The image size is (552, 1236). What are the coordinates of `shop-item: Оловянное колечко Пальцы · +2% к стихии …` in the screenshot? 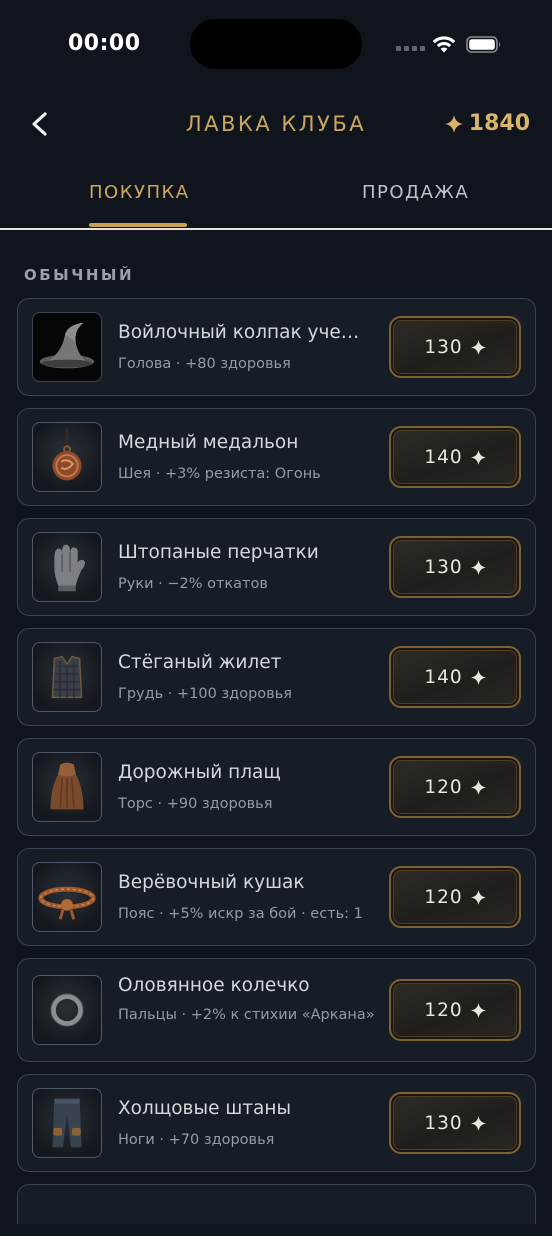 It's located at (276, 1010).